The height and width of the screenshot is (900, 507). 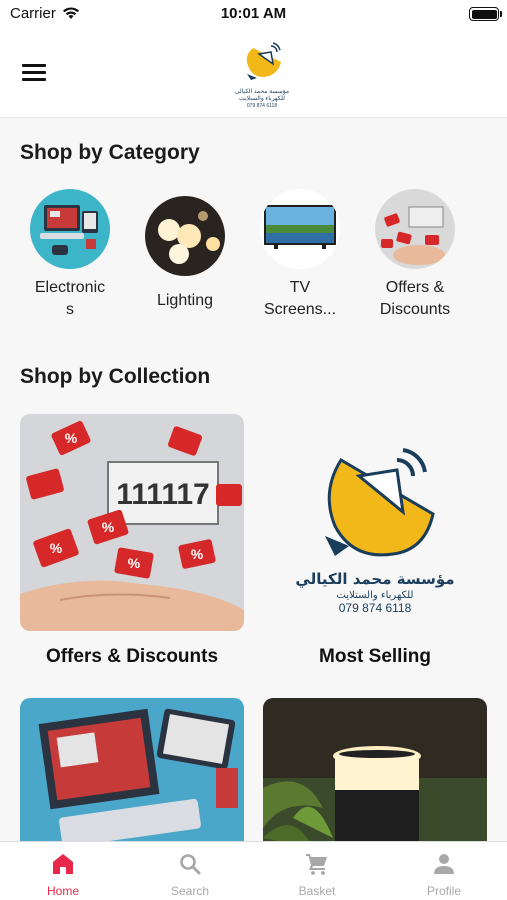 What do you see at coordinates (70, 229) in the screenshot?
I see `category-electronics-image` at bounding box center [70, 229].